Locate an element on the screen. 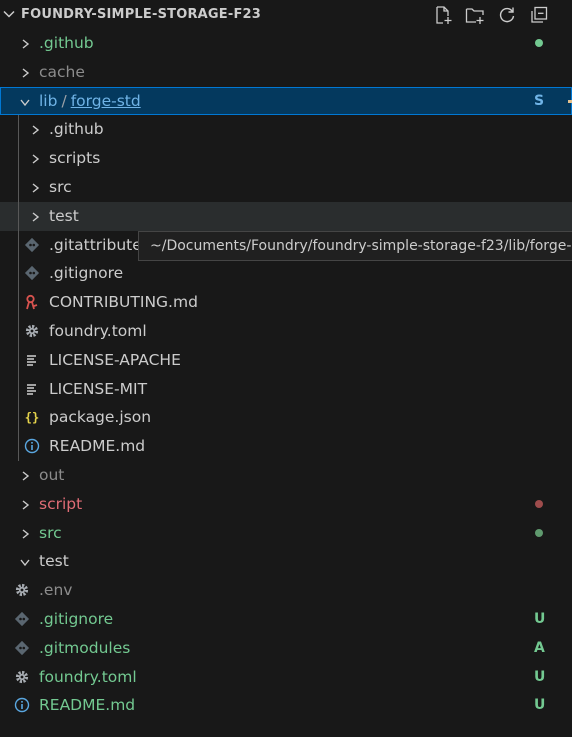 The image size is (572, 737). tree-file-forge-license-apache: LICENSE-APACHE is located at coordinates (286, 360).